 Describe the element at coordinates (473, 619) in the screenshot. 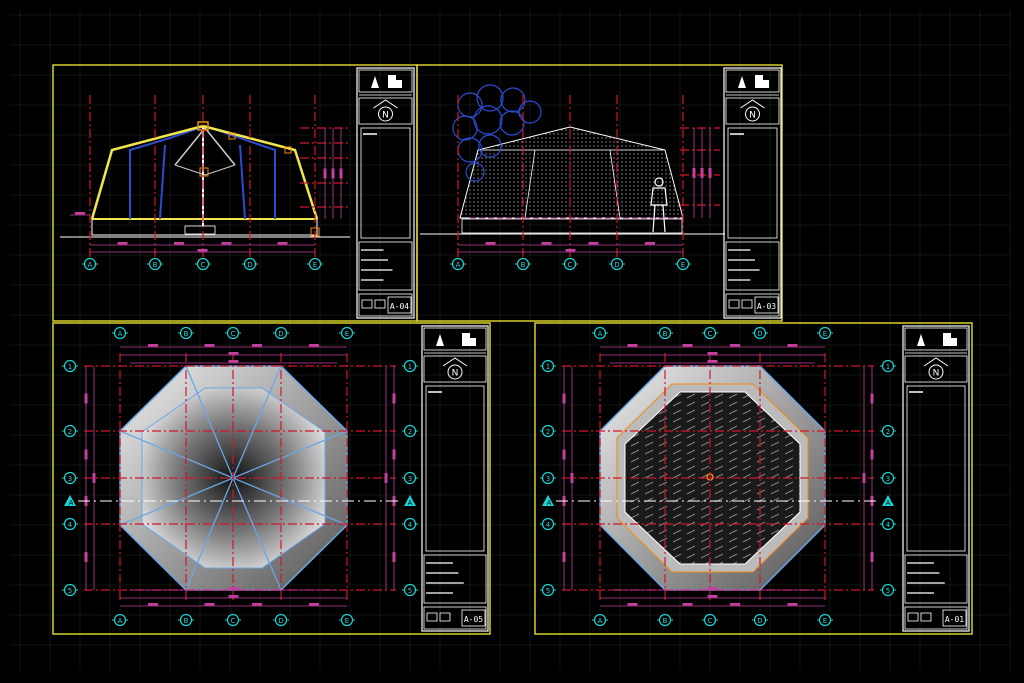

I see `sheet-code: A-05` at that location.